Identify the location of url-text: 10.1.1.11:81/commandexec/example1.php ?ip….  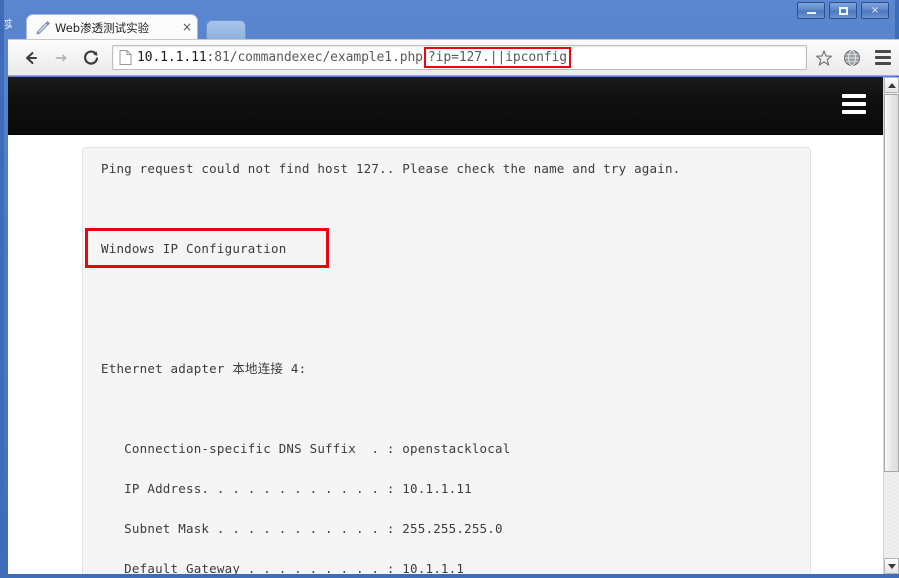
(354, 57).